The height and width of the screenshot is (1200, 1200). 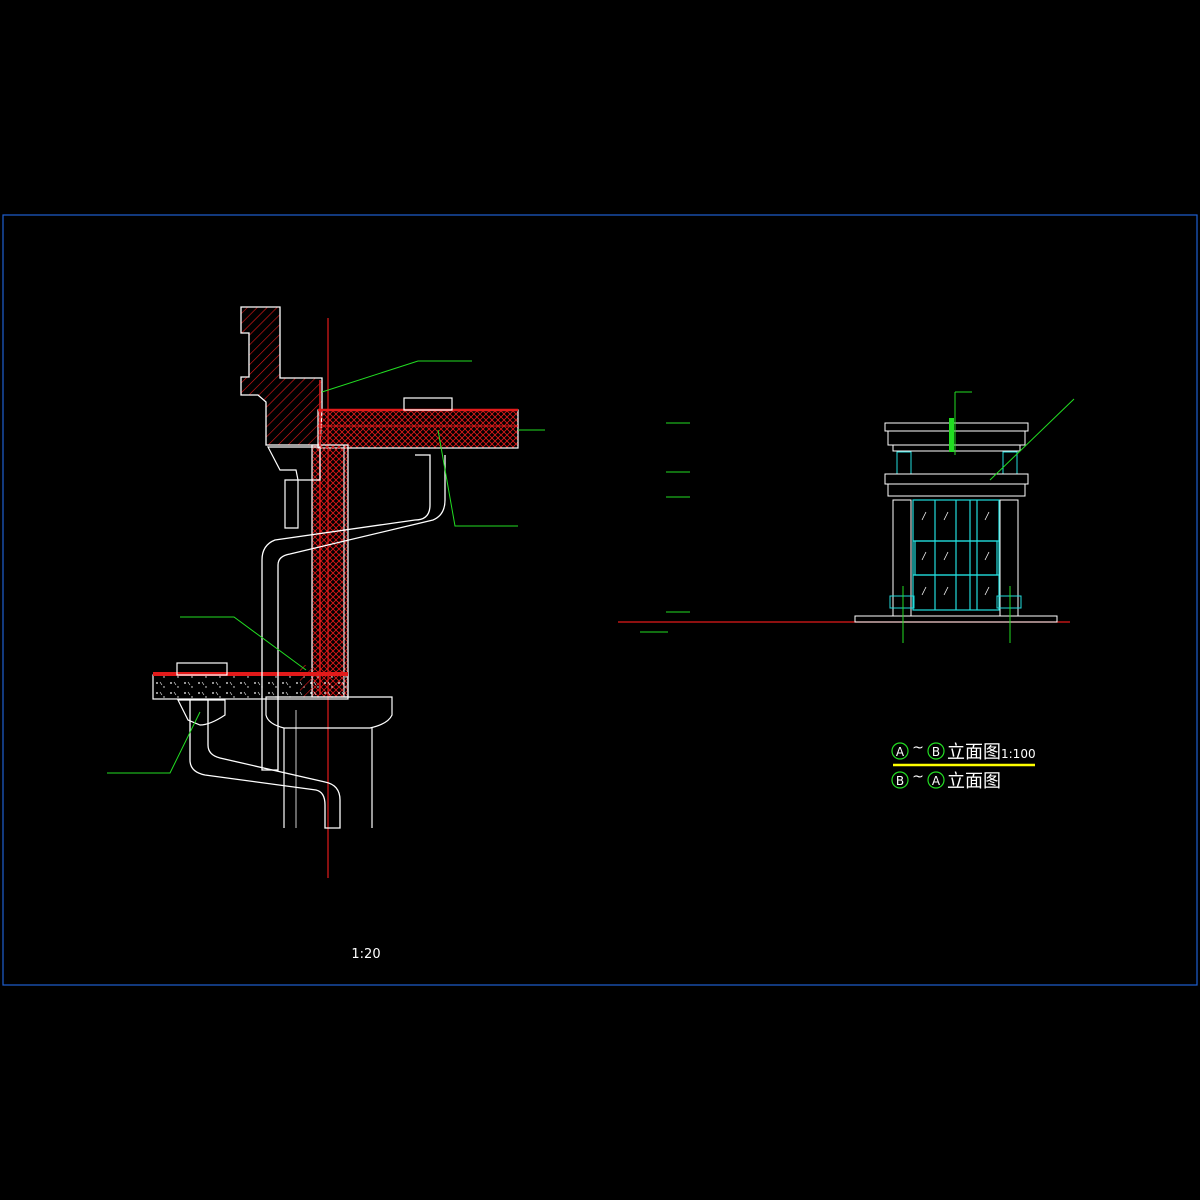 I want to click on title1-axis-to: B, so click(x=936, y=752).